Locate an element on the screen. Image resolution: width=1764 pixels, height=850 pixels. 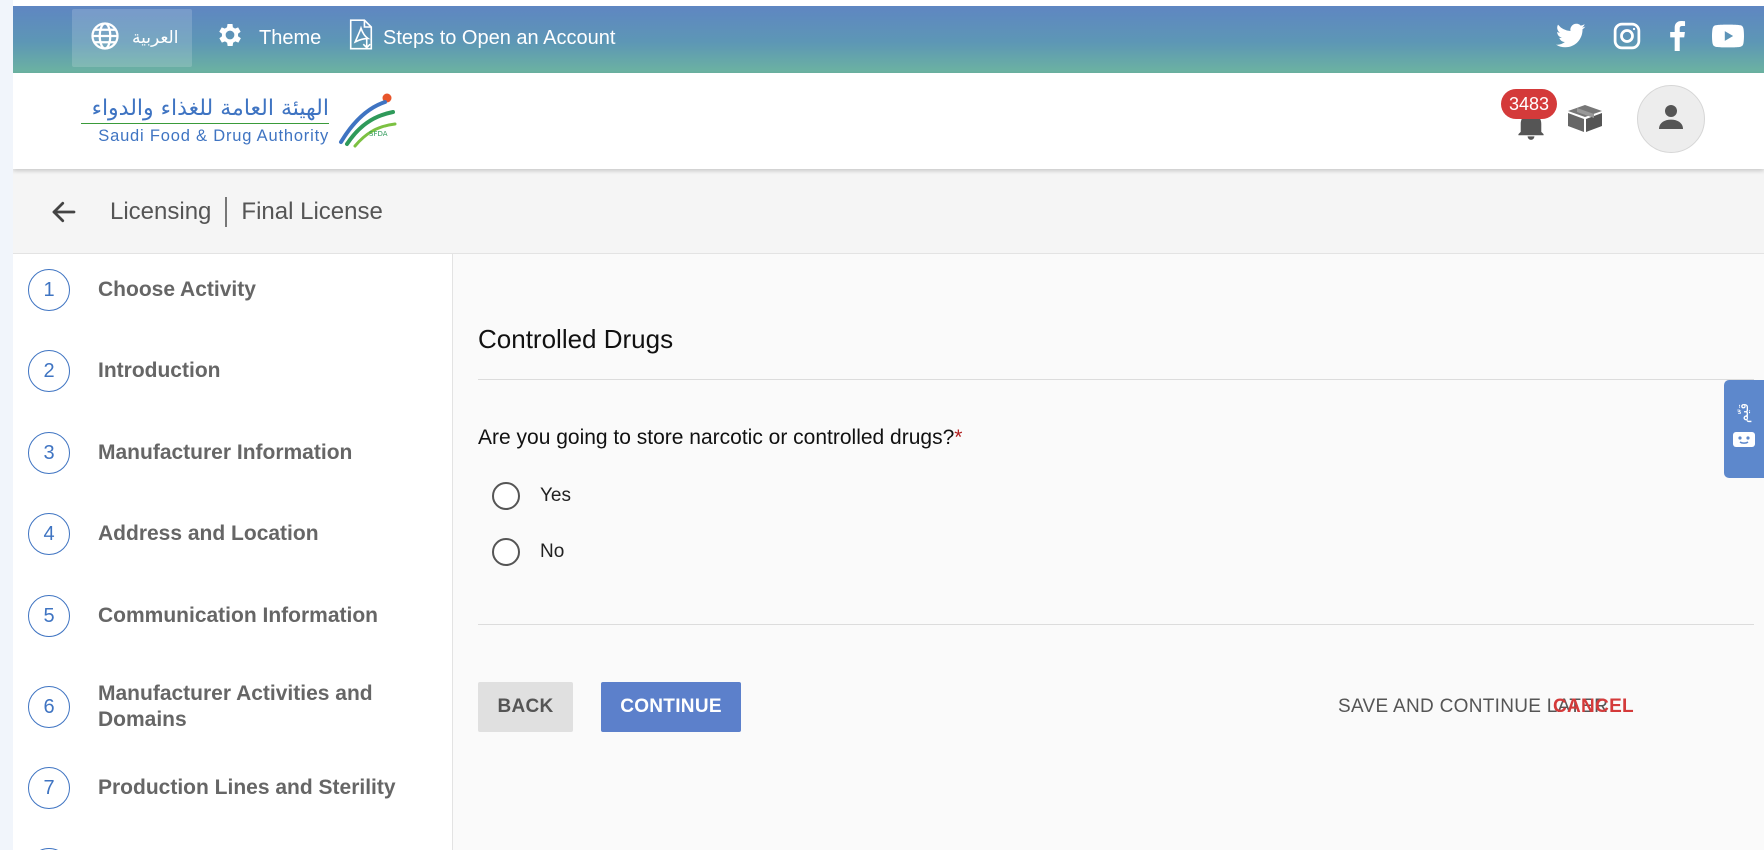
back-button: BACK is located at coordinates (525, 707).